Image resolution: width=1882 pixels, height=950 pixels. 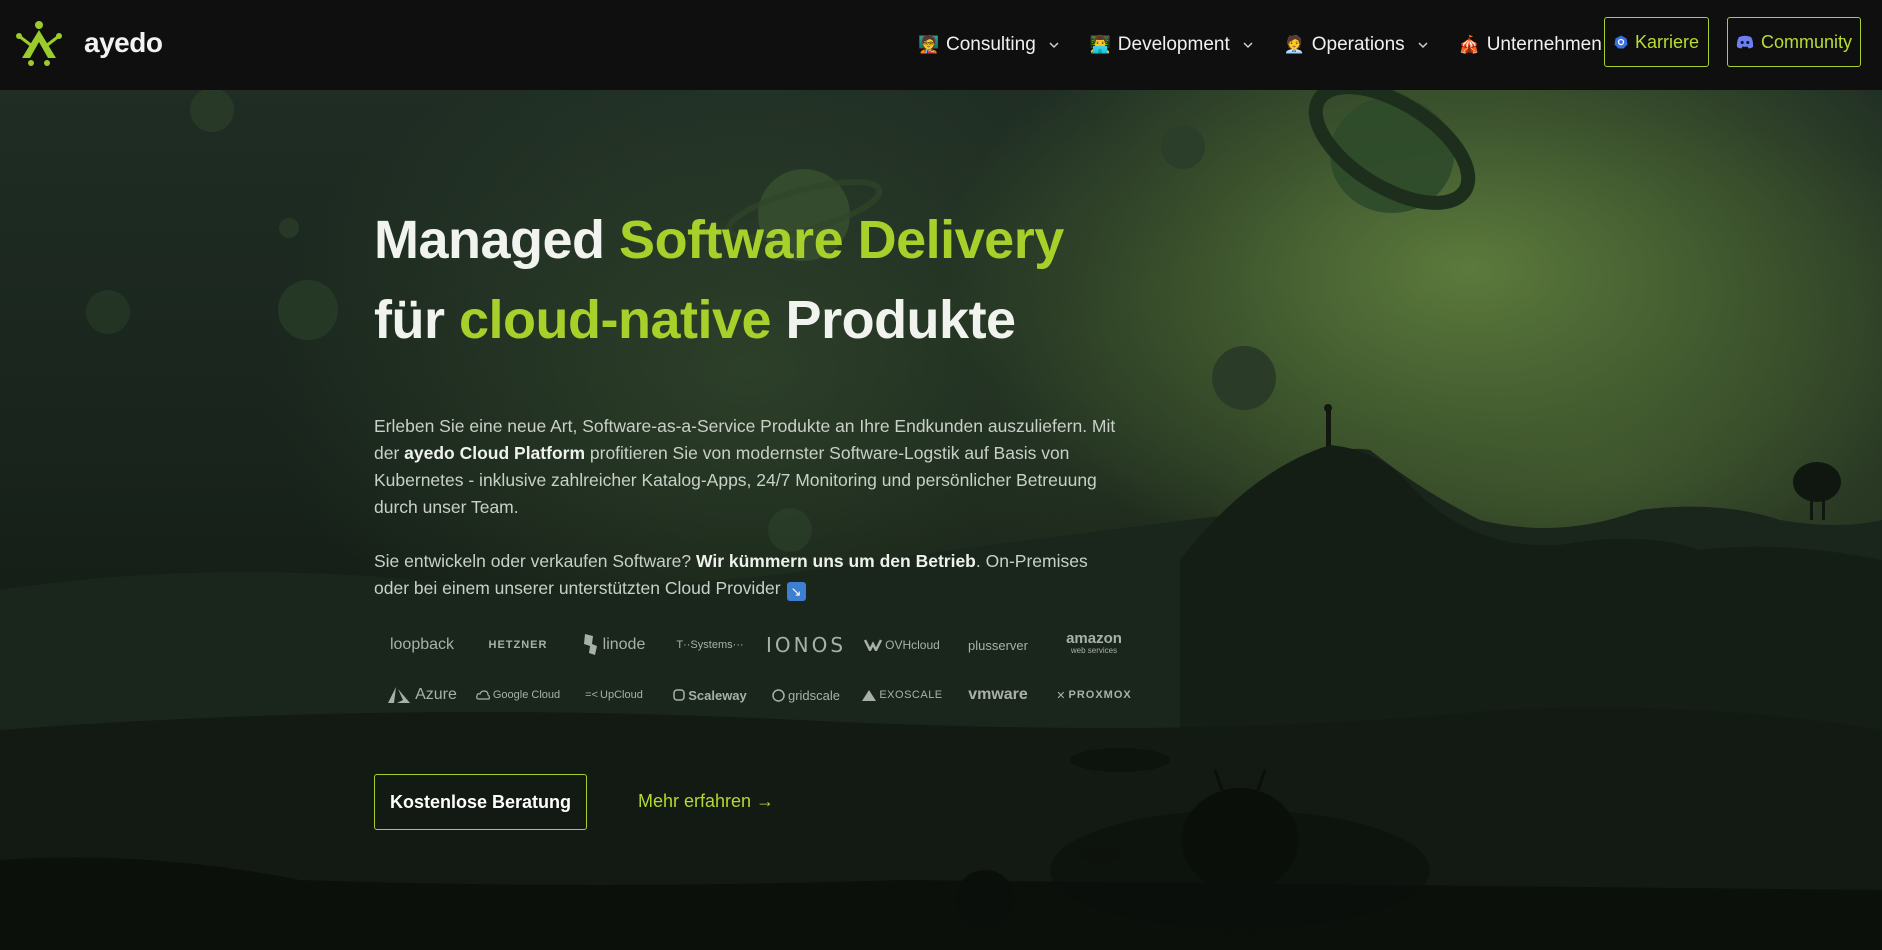 I want to click on linode-label: linode, so click(x=624, y=644).